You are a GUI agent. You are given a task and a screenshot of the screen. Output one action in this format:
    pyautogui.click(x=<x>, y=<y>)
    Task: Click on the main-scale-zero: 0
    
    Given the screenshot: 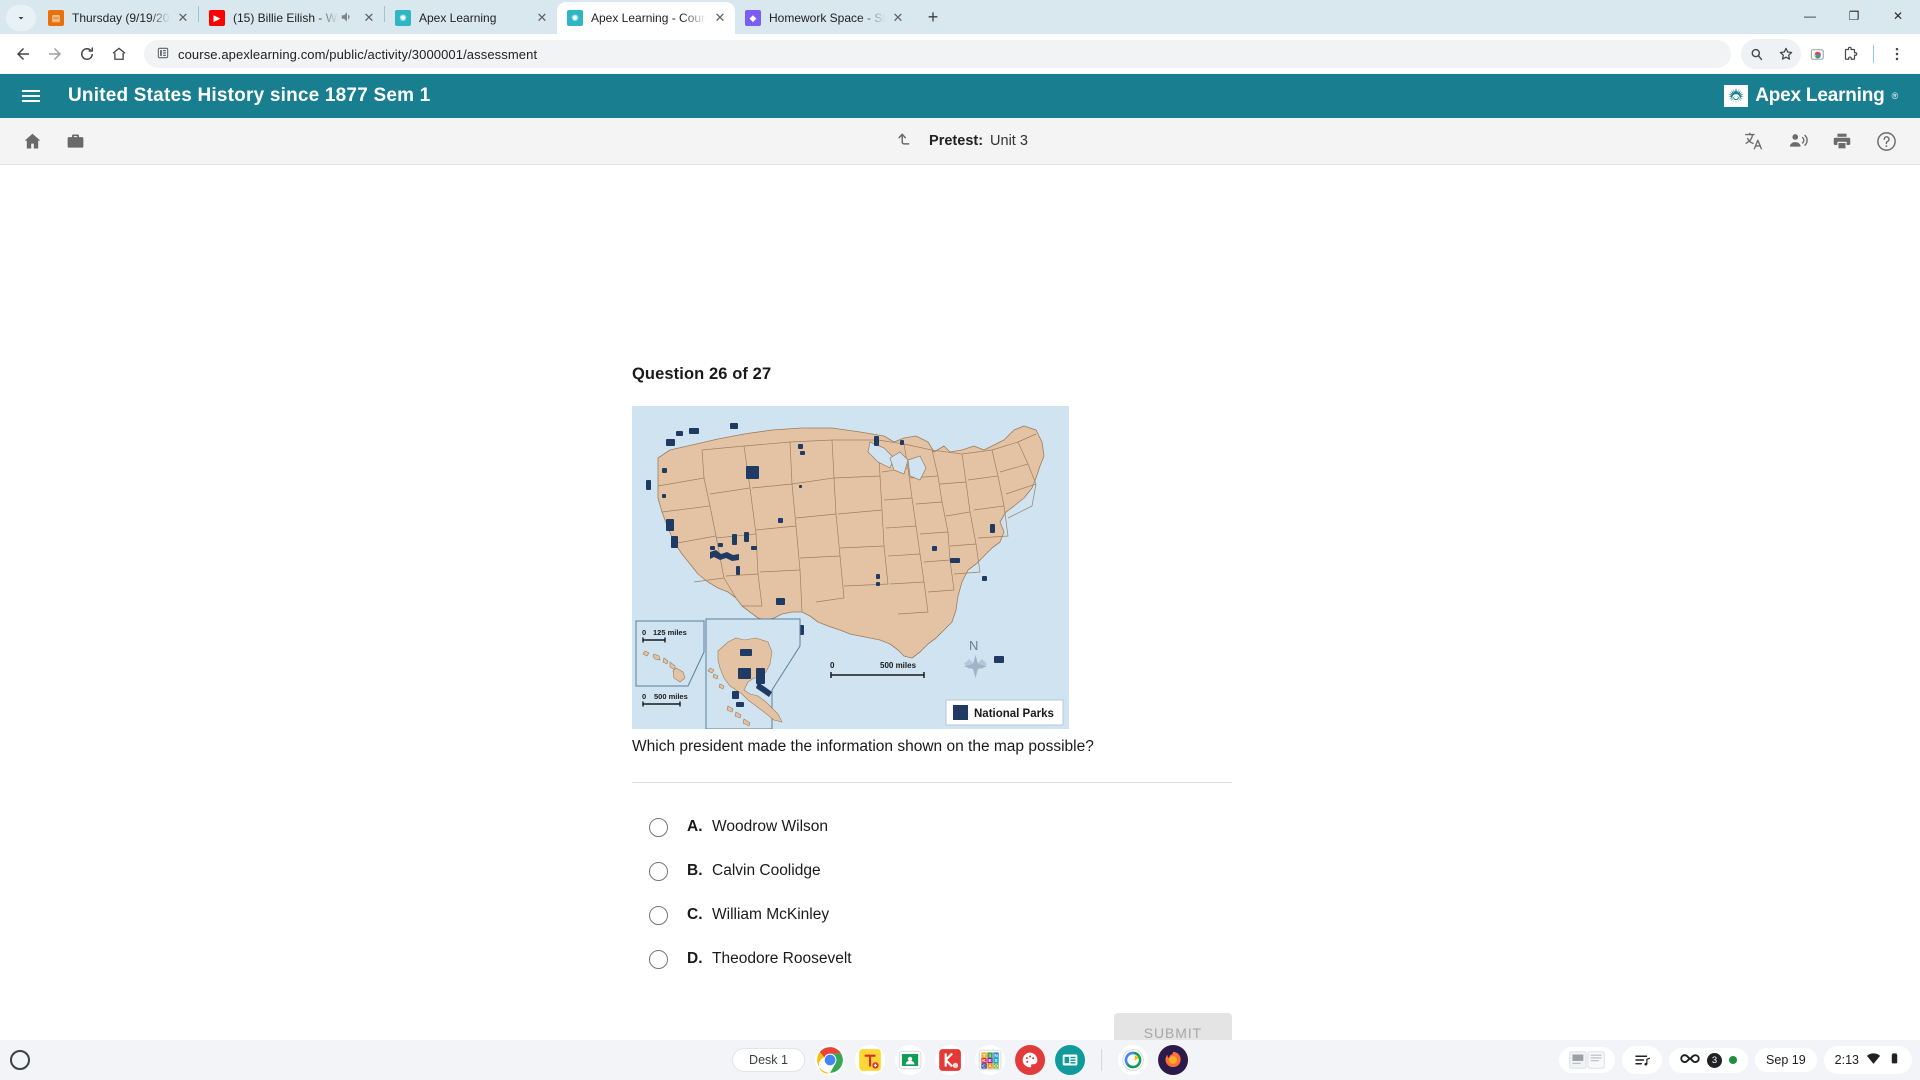 What is the action you would take?
    pyautogui.click(x=832, y=665)
    